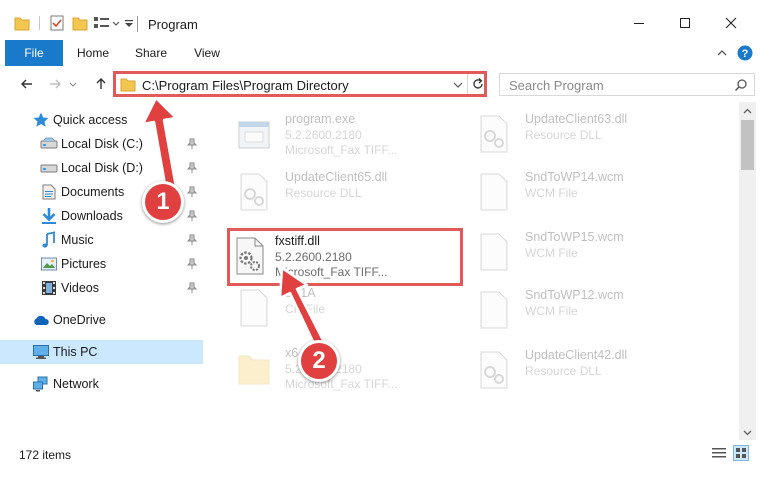 The width and height of the screenshot is (769, 478). Describe the element at coordinates (747, 145) in the screenshot. I see `scroll-thumb` at that location.